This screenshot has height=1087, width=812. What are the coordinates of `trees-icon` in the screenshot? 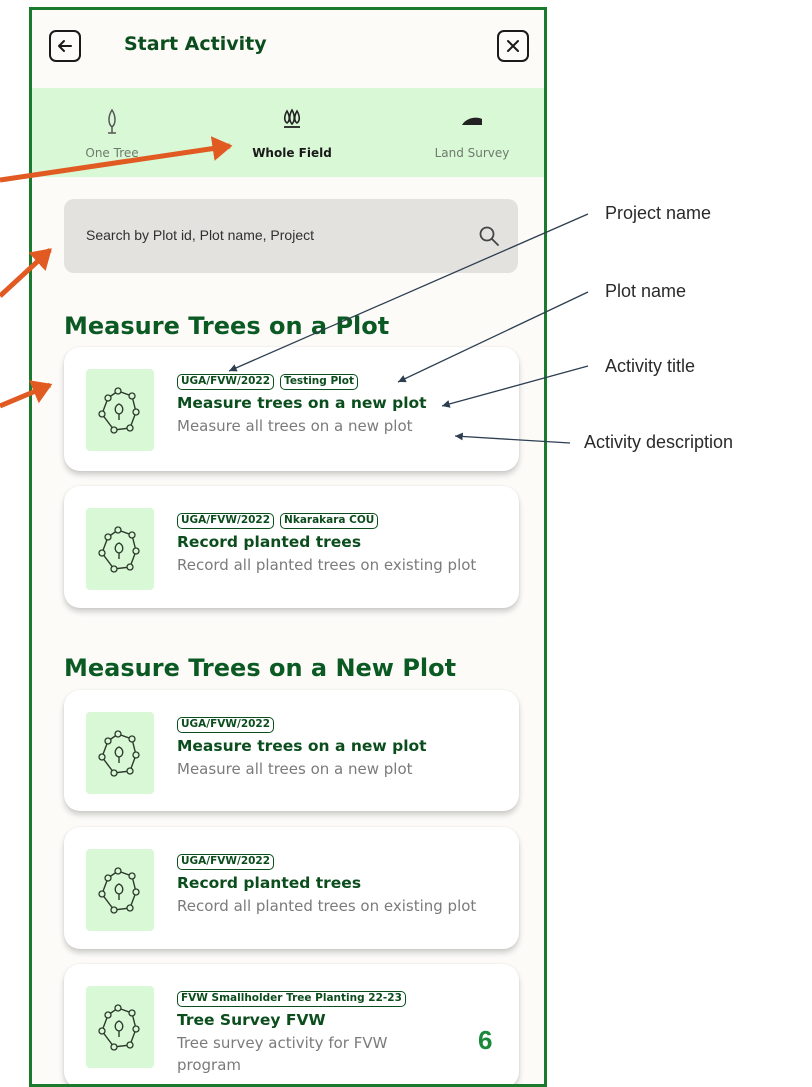 It's located at (292, 121).